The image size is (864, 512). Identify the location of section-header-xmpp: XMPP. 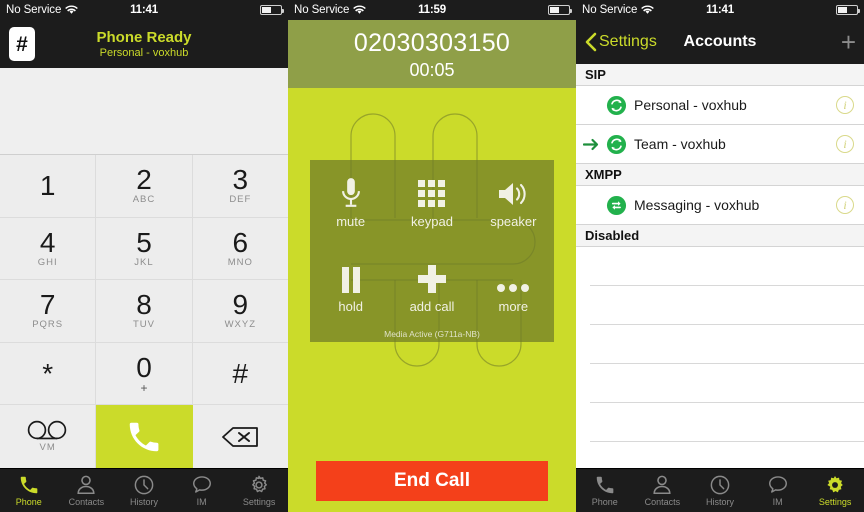
(720, 175).